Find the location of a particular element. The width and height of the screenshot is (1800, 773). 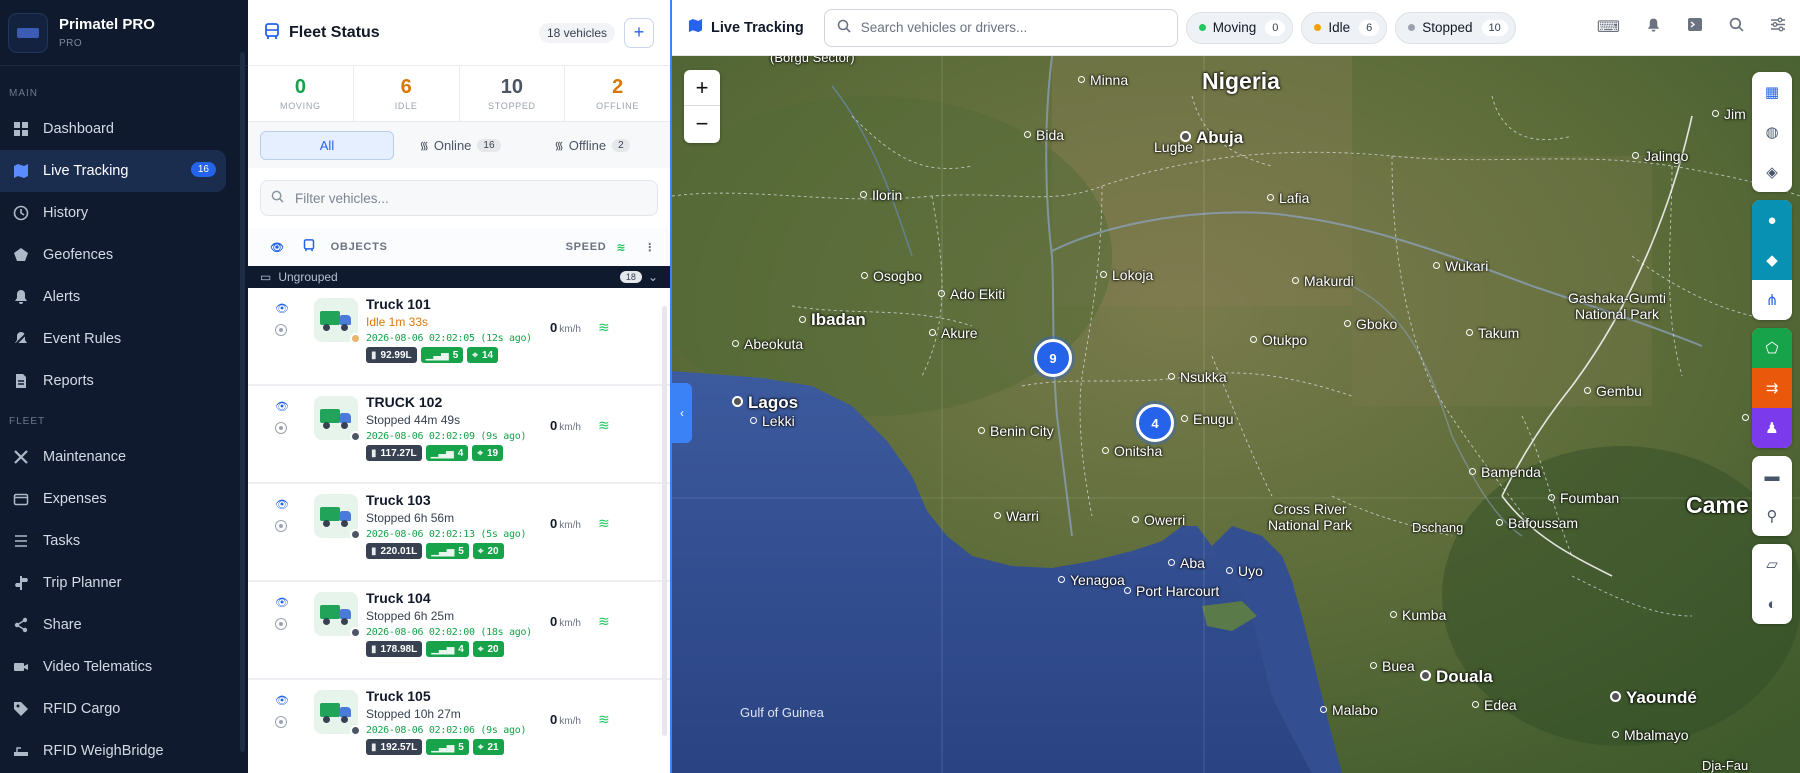

sidebar-item-share: Share is located at coordinates (113, 625).